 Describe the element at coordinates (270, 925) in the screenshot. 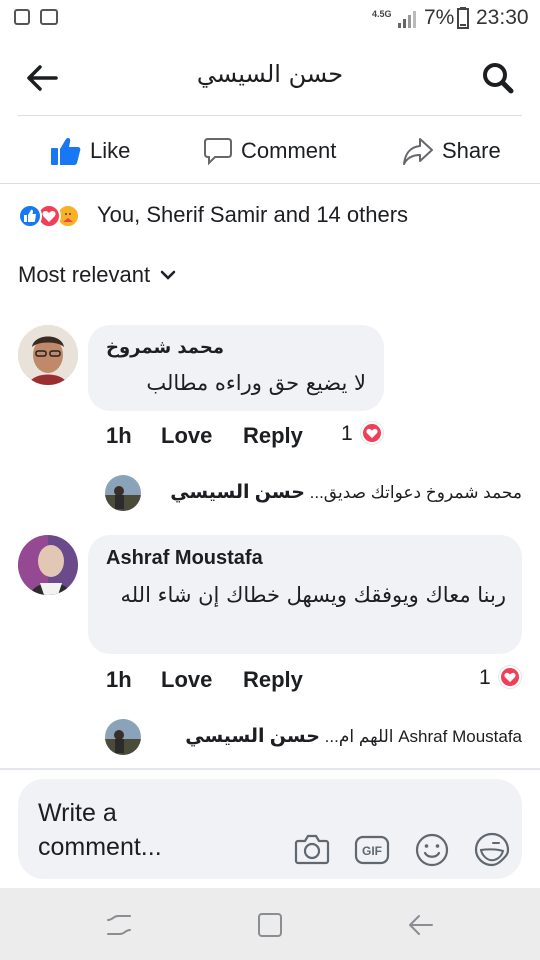

I see `home-icon` at that location.